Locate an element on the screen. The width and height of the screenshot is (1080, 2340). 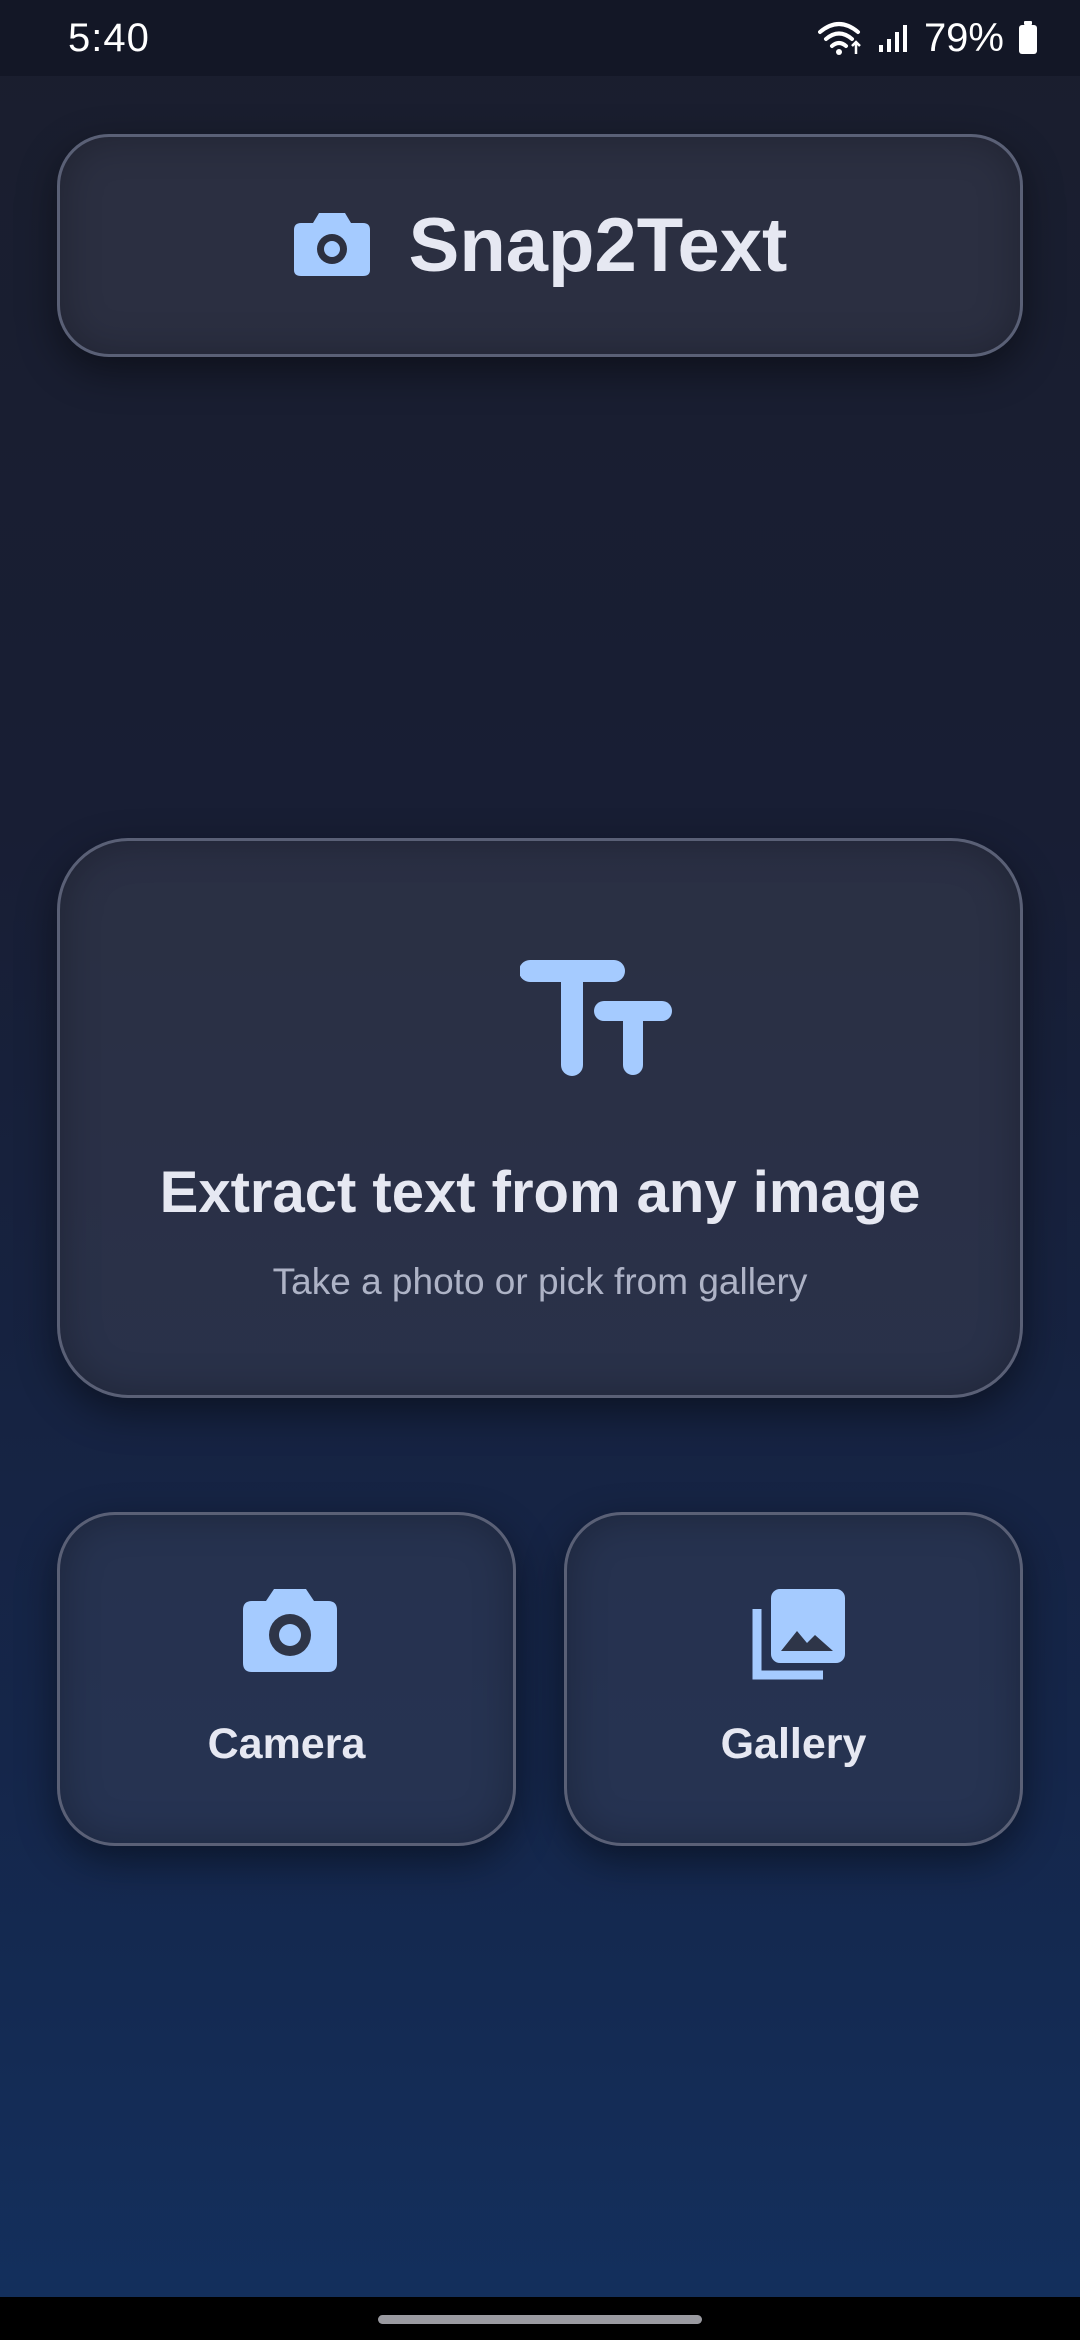
text-size-icon is located at coordinates (595, 1020).